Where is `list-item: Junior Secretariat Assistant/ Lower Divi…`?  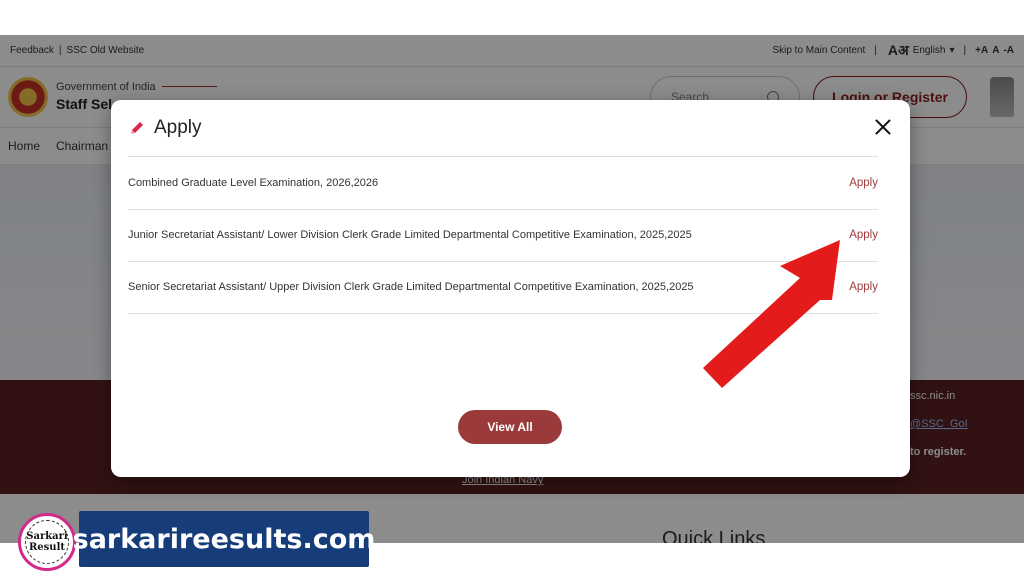
list-item: Junior Secretariat Assistant/ Lower Divi… is located at coordinates (503, 235).